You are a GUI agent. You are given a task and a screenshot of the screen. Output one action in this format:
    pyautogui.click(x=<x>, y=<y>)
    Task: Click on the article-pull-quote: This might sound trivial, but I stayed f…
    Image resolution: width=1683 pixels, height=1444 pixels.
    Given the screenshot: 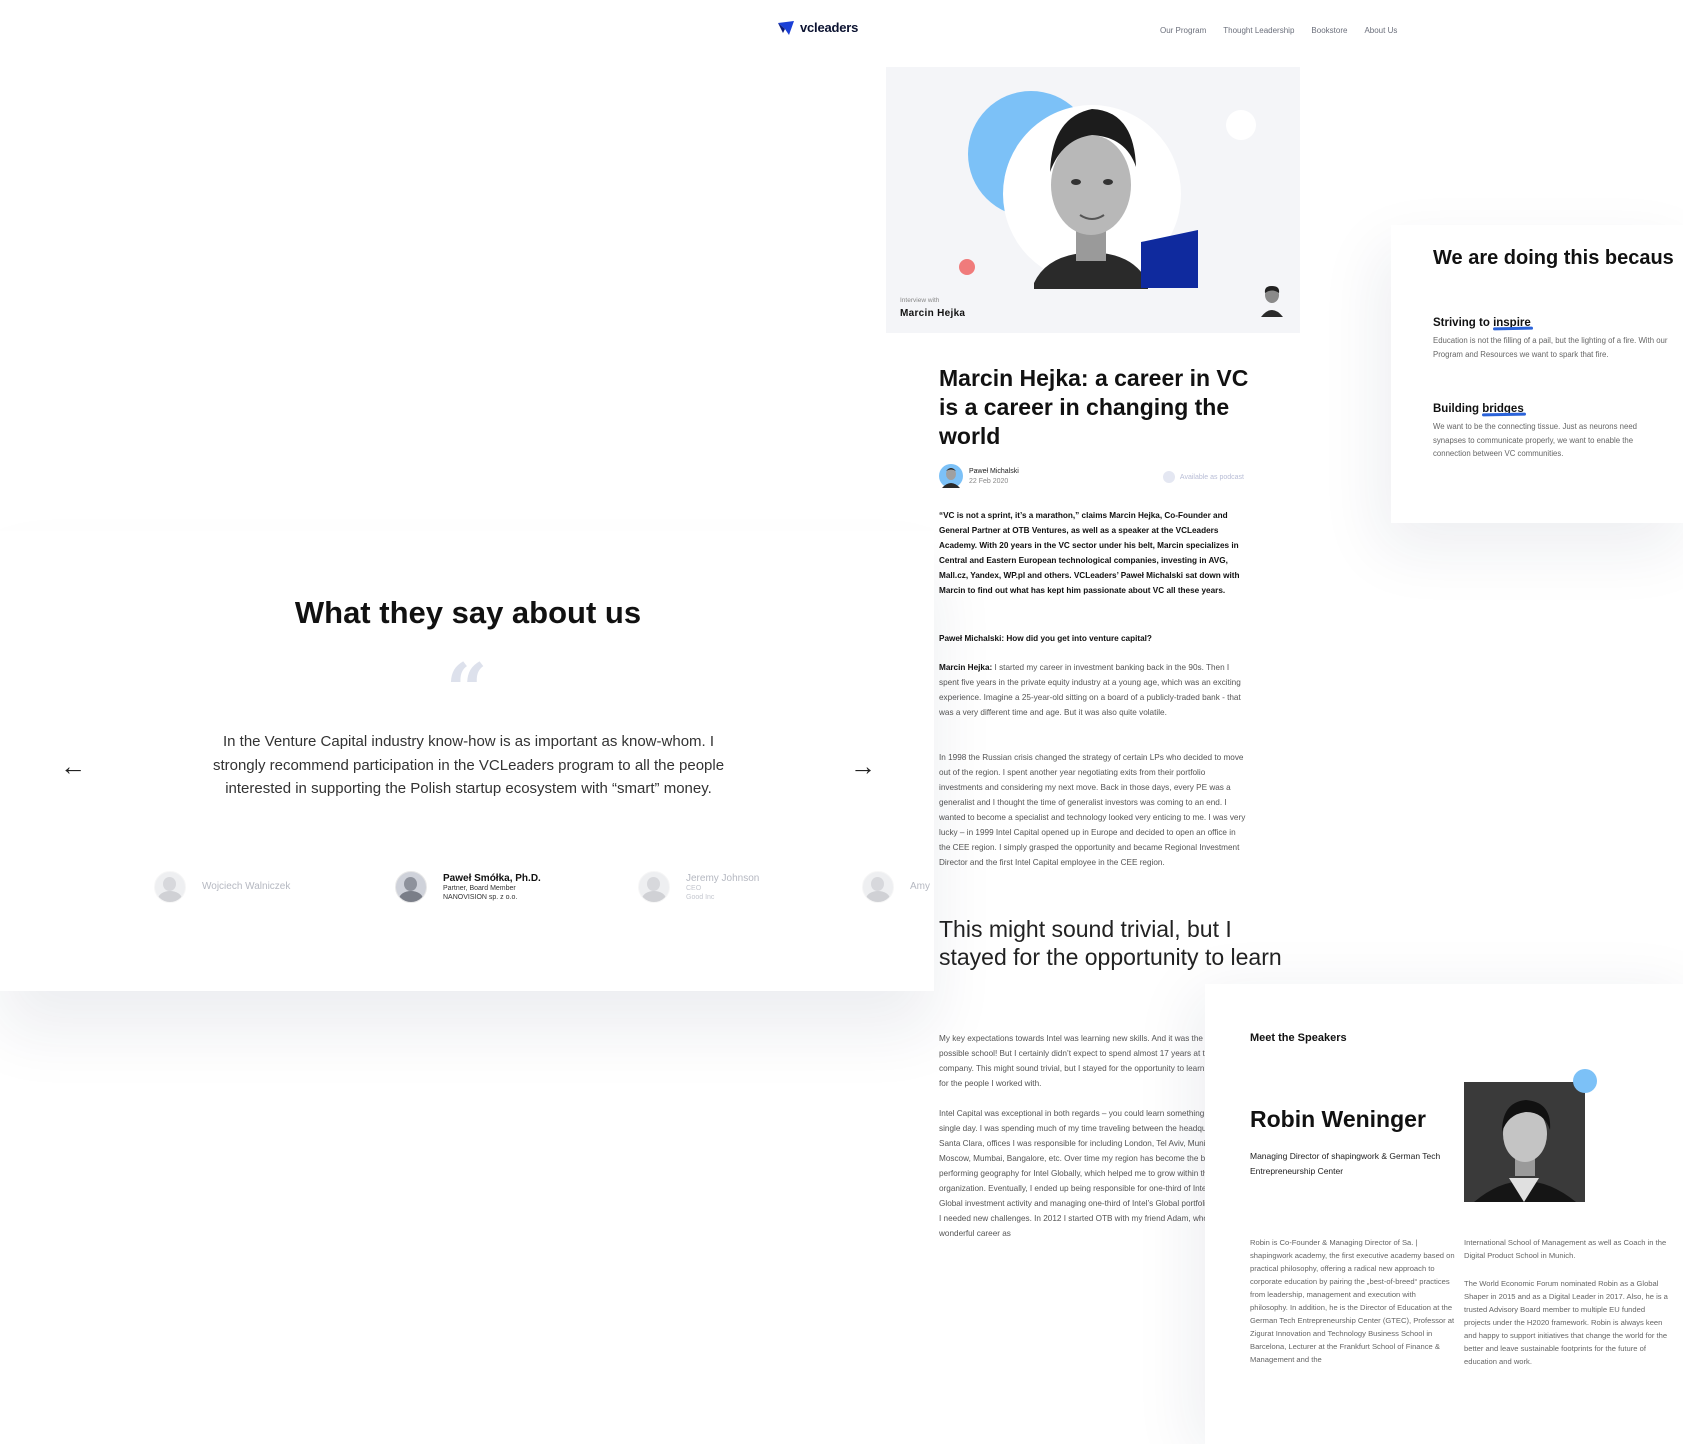 What is the action you would take?
    pyautogui.click(x=1110, y=943)
    